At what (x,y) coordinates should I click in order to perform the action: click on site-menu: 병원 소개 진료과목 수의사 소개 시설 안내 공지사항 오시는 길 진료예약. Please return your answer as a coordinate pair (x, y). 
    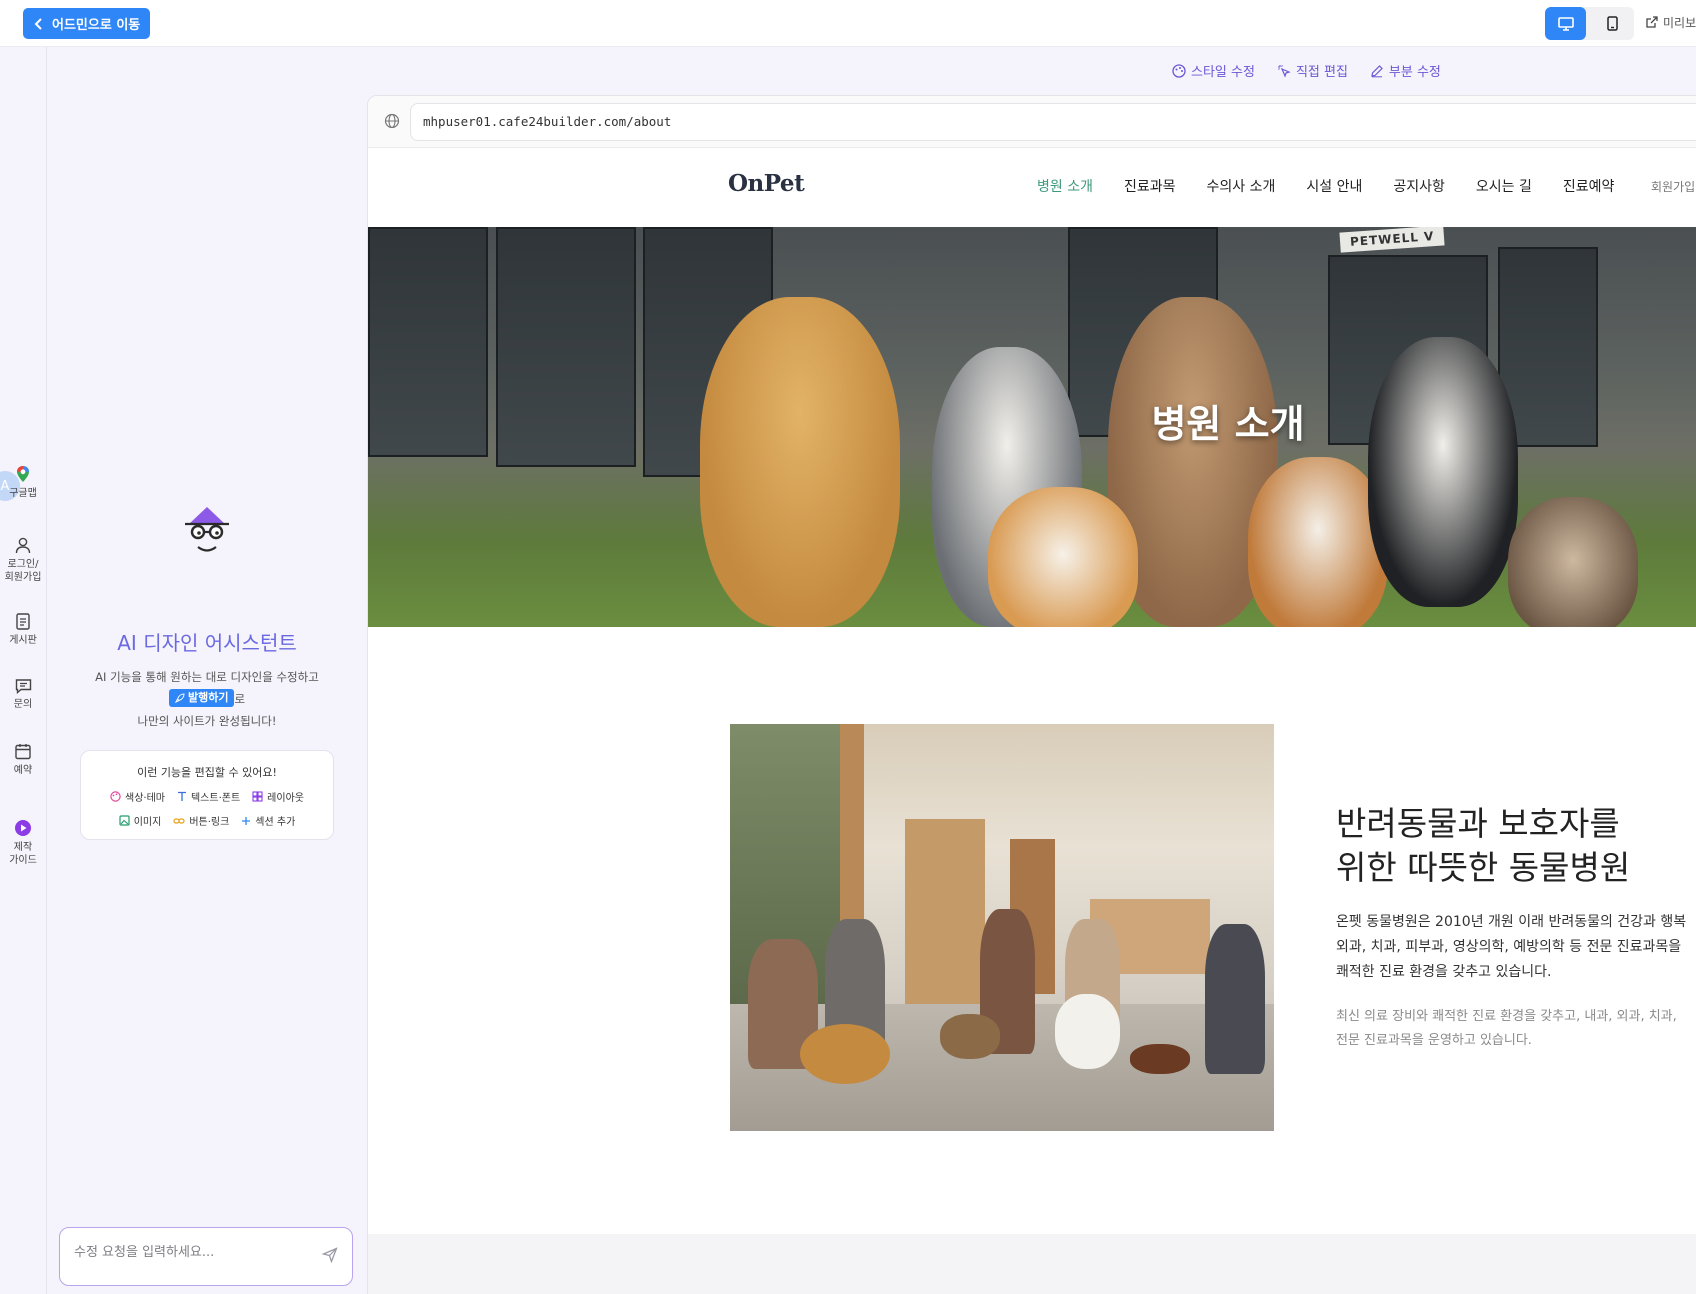
    Looking at the image, I should click on (1341, 186).